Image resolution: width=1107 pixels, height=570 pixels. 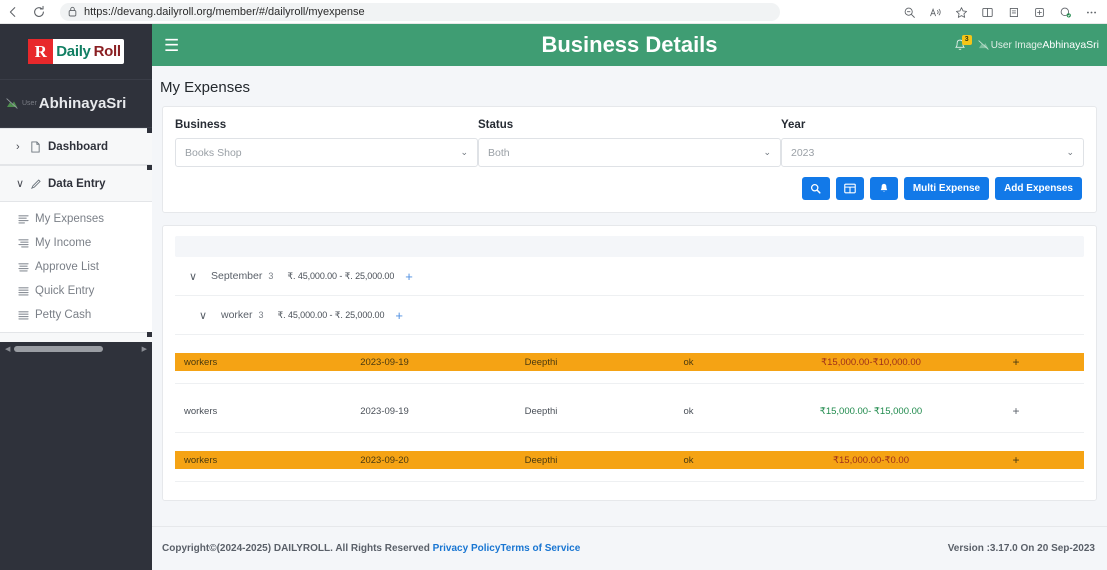 I want to click on group-name: worker, so click(x=237, y=315).